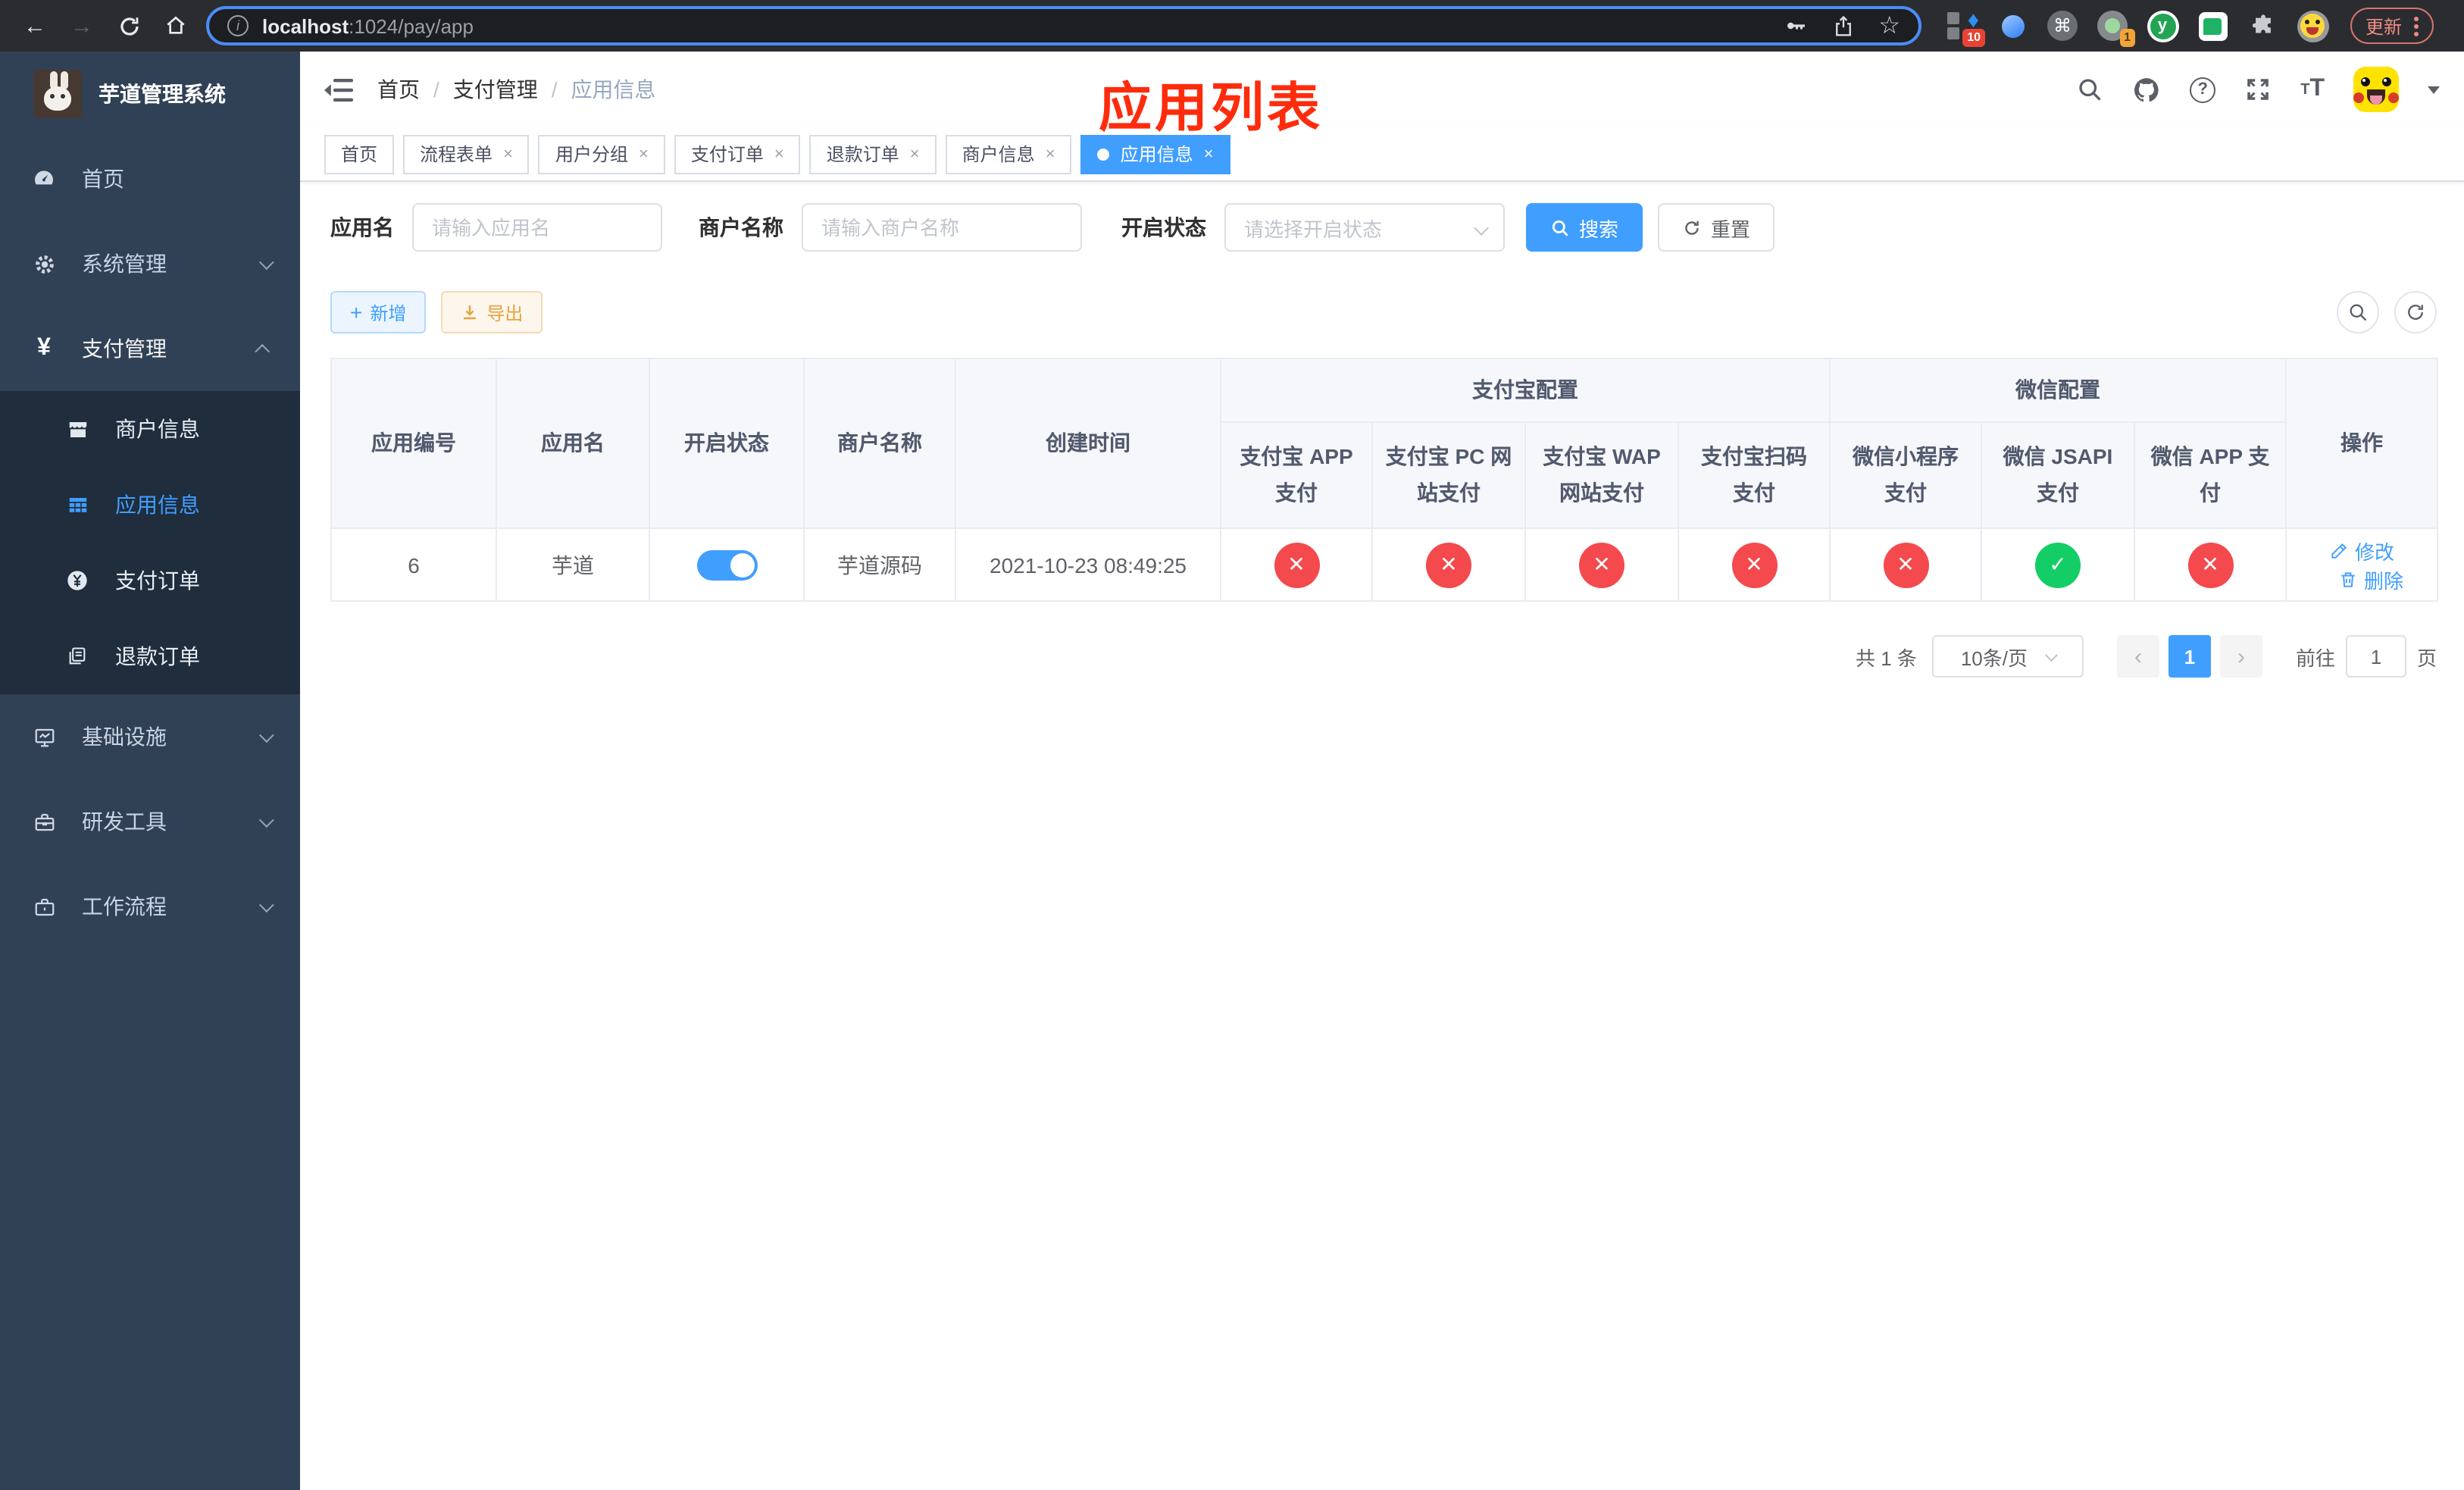 This screenshot has width=2464, height=1490. What do you see at coordinates (2361, 551) in the screenshot?
I see `edit-link: 修改` at bounding box center [2361, 551].